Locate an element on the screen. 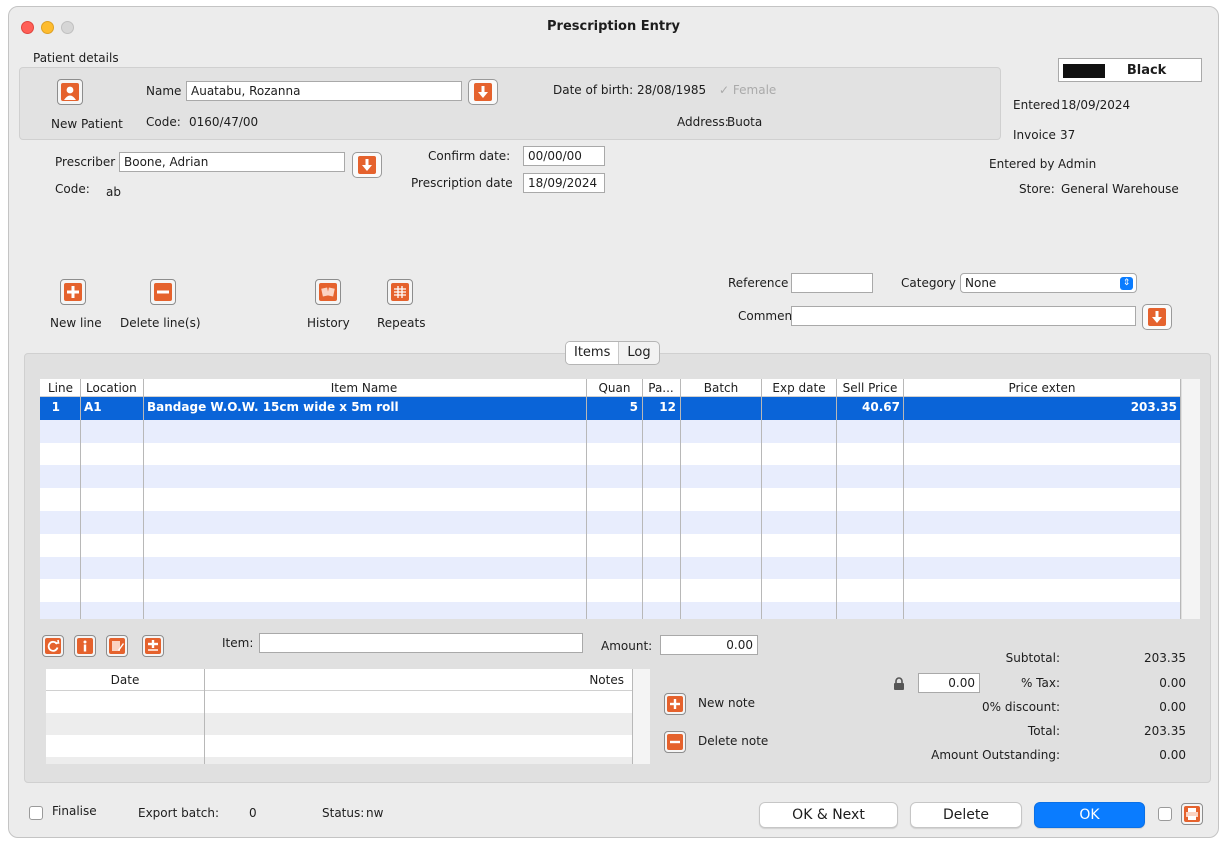 This screenshot has height=841, width=1223. tab-bar: Items Log is located at coordinates (612, 353).